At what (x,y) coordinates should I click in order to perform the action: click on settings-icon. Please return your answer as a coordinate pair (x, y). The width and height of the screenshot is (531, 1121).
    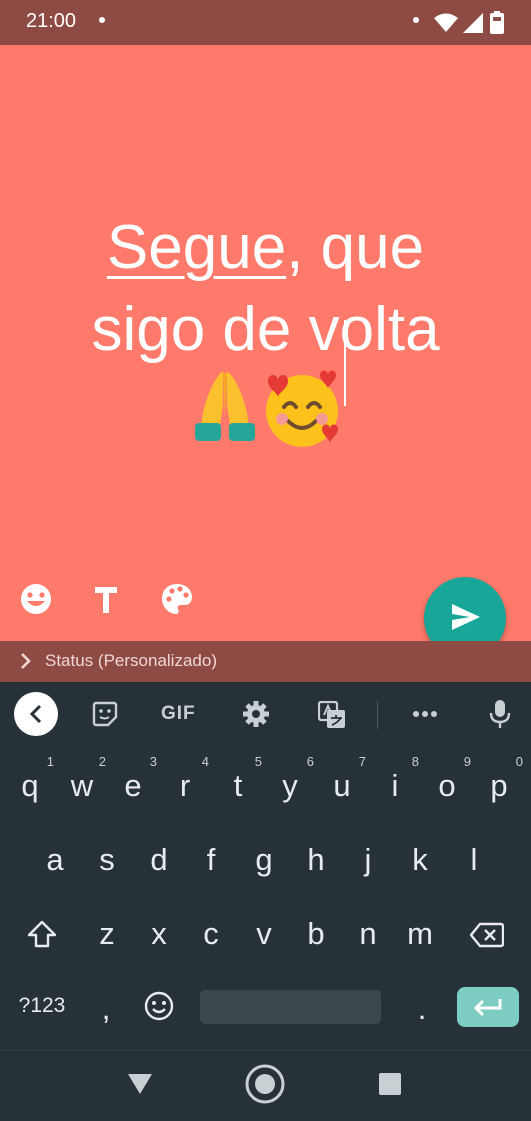
    Looking at the image, I should click on (256, 714).